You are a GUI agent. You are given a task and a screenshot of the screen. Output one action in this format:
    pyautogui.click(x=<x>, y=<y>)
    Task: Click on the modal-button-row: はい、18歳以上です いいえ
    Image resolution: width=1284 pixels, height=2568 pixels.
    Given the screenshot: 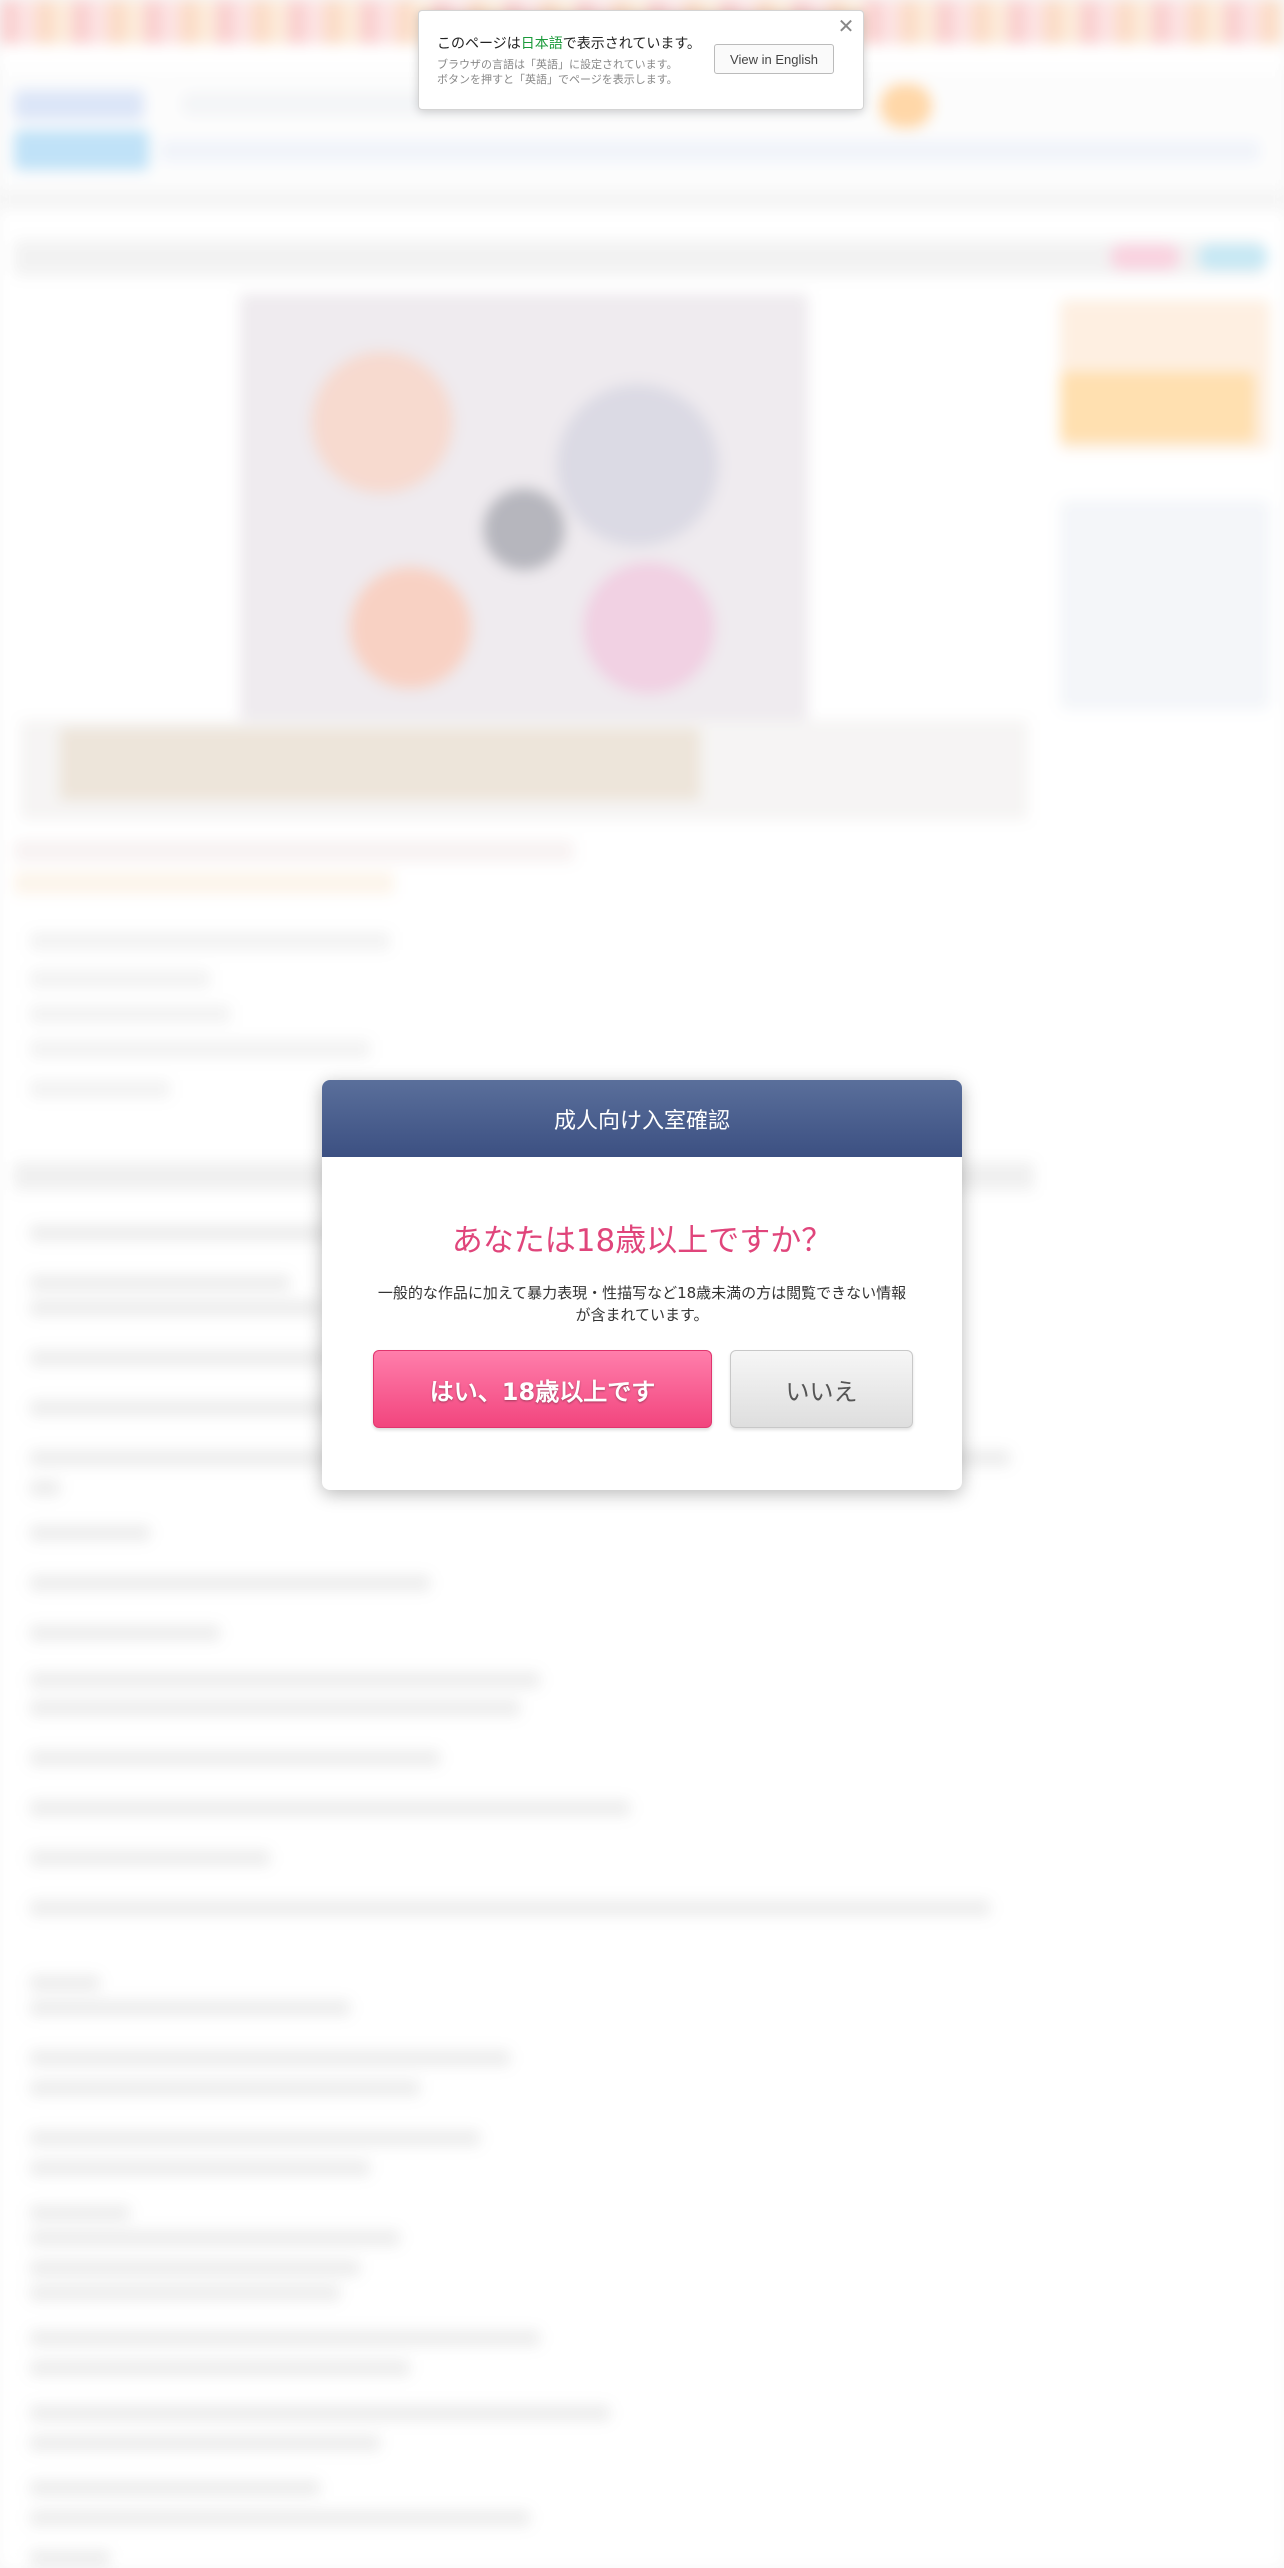 What is the action you would take?
    pyautogui.click(x=643, y=1389)
    